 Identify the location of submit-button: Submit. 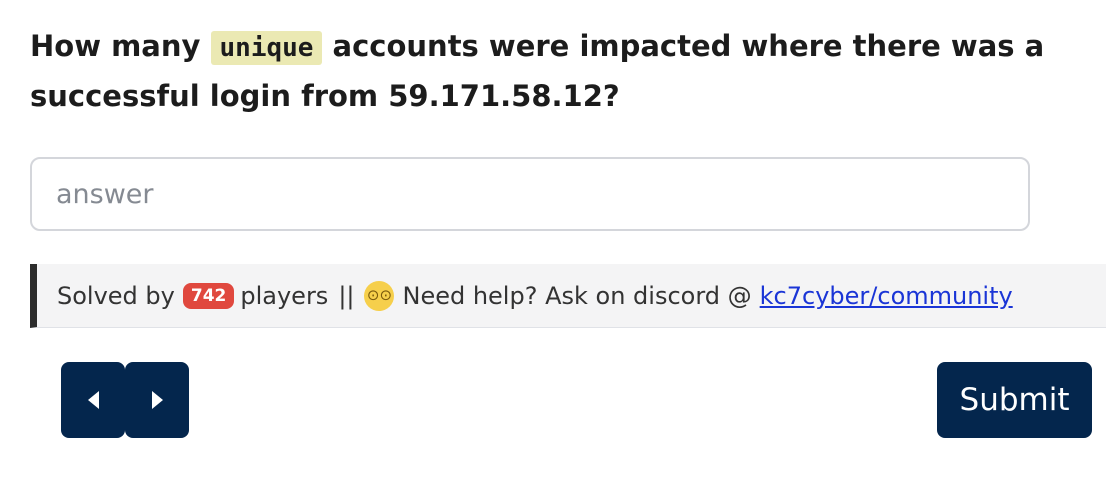
(1014, 400).